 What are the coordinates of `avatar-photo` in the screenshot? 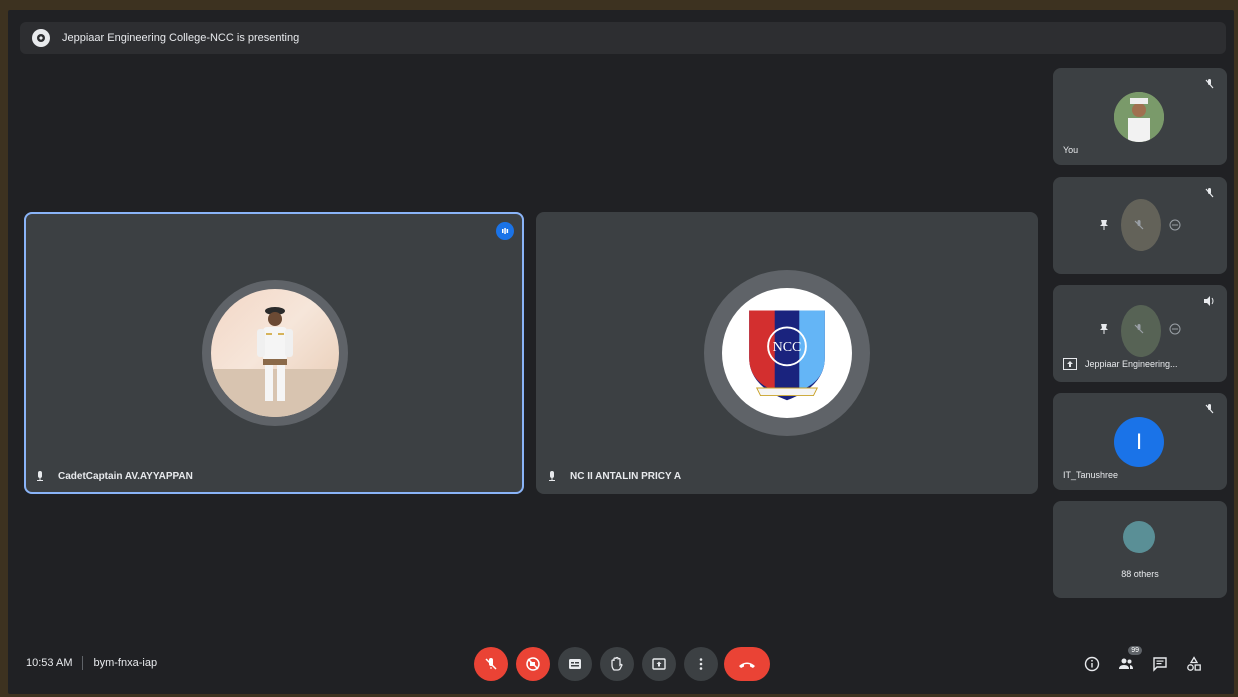 It's located at (275, 353).